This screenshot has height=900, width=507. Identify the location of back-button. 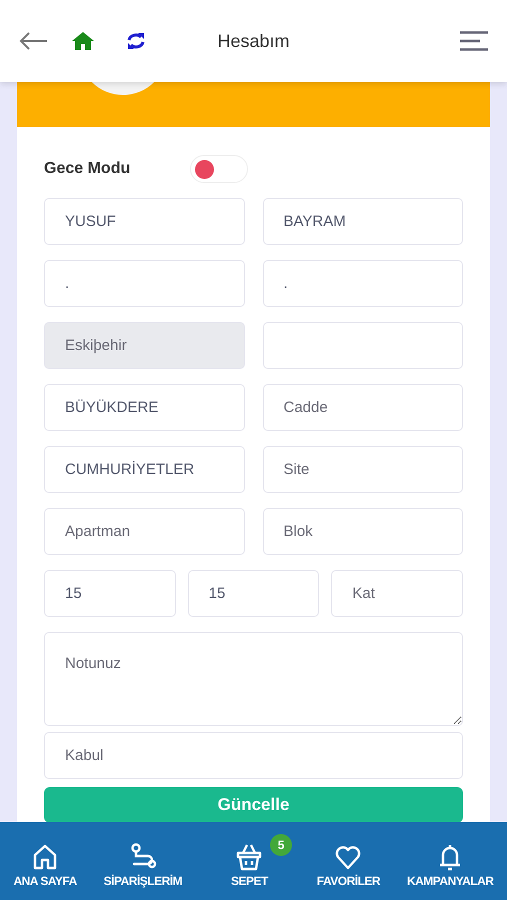
(33, 41).